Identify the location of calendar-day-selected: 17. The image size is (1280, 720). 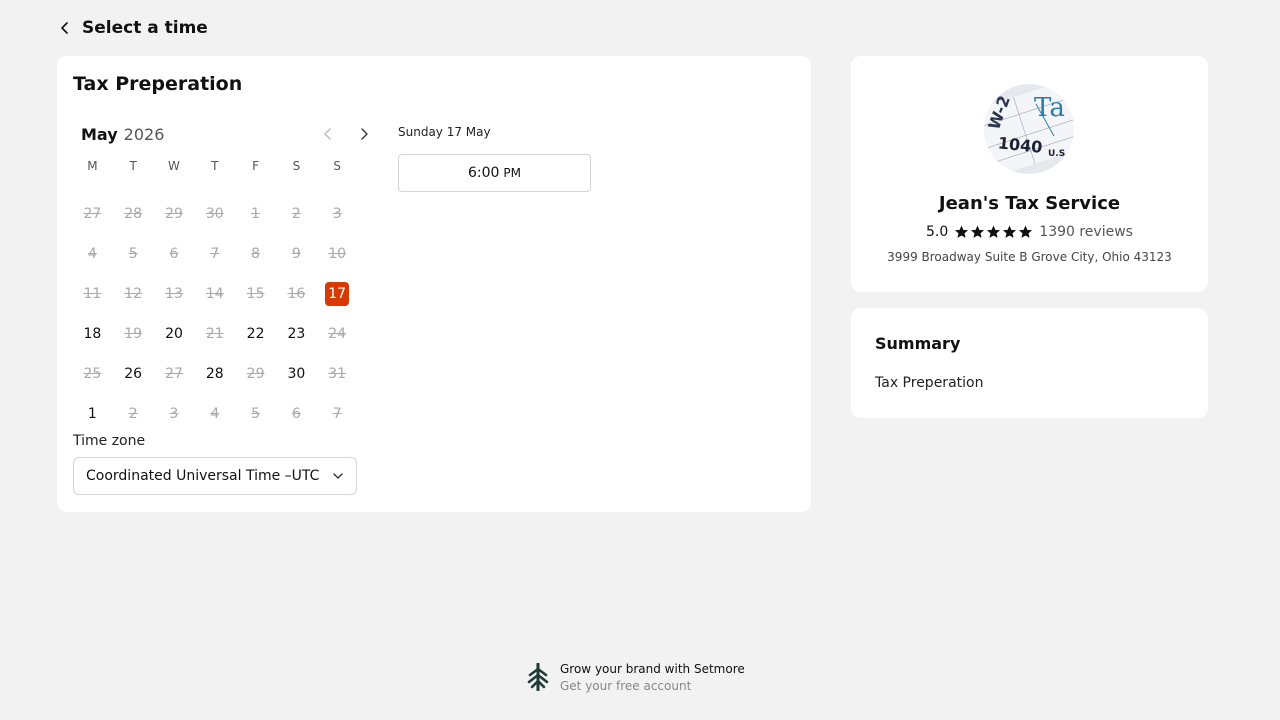
(337, 294).